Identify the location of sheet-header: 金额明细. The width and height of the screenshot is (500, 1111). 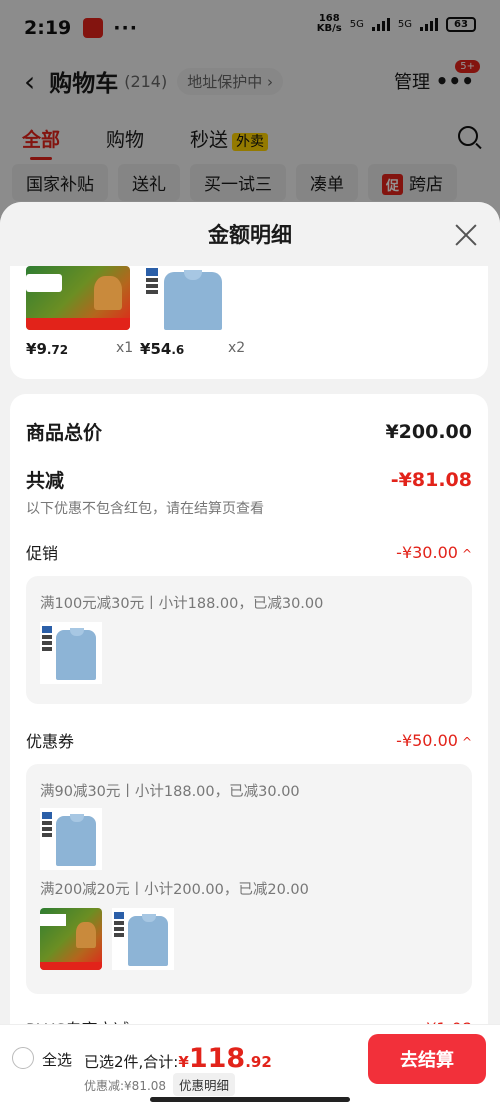
(250, 234).